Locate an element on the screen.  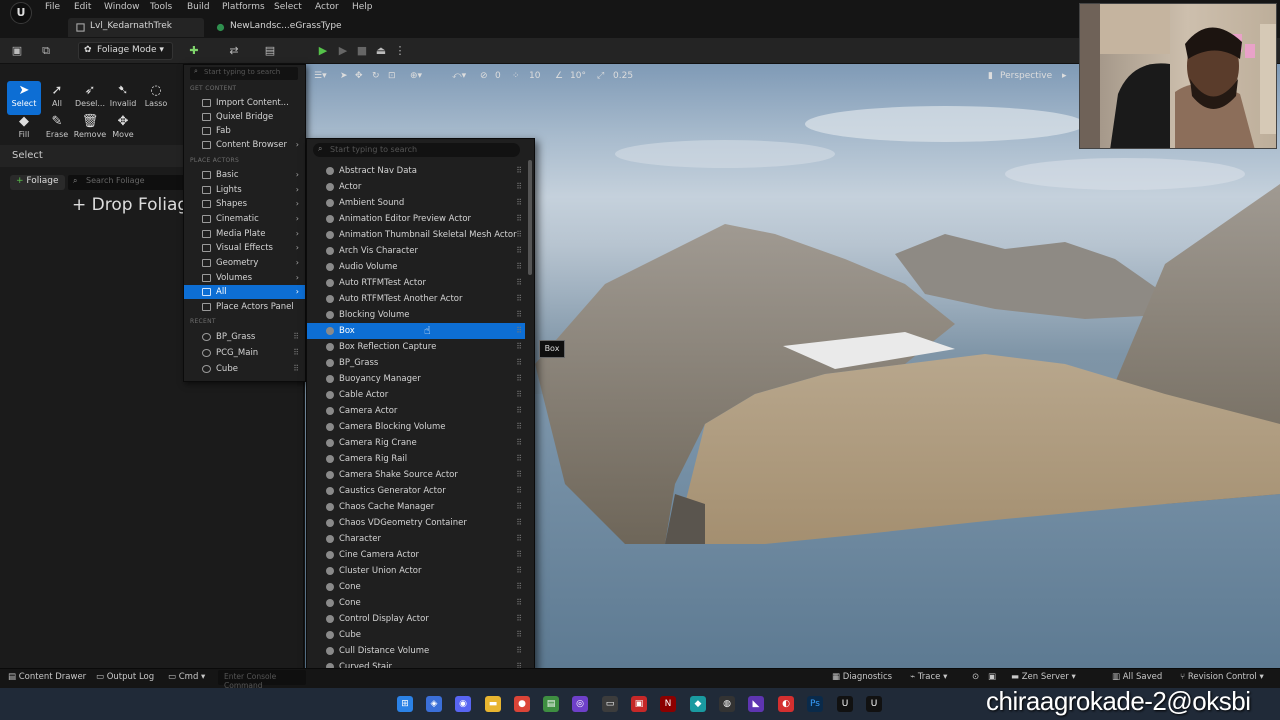
actor-class-item: Animation Editor Preview Actor ⠿ is located at coordinates (416, 219).